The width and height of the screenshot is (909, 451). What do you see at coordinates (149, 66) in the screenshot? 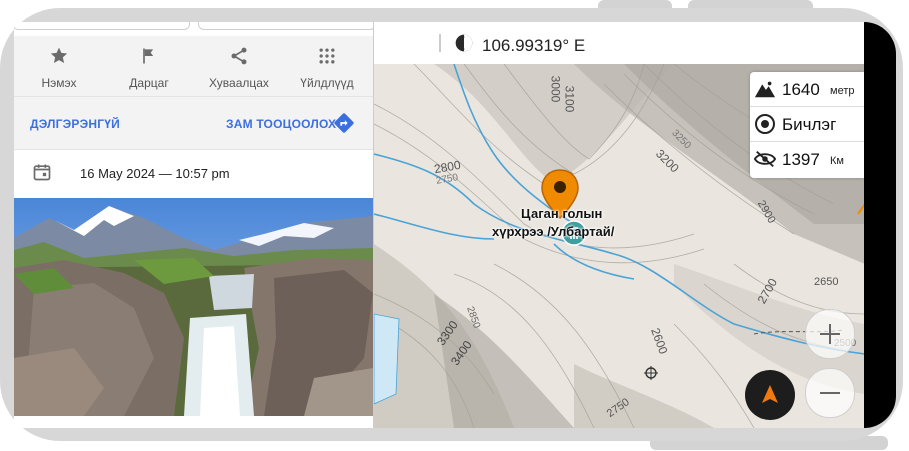
I see `marker-button: Дарцаг` at bounding box center [149, 66].